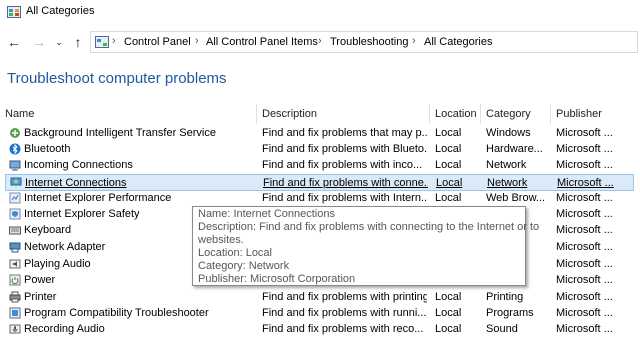 The width and height of the screenshot is (640, 337). I want to click on row-name: Program Compatibility Troubleshooter, so click(116, 313).